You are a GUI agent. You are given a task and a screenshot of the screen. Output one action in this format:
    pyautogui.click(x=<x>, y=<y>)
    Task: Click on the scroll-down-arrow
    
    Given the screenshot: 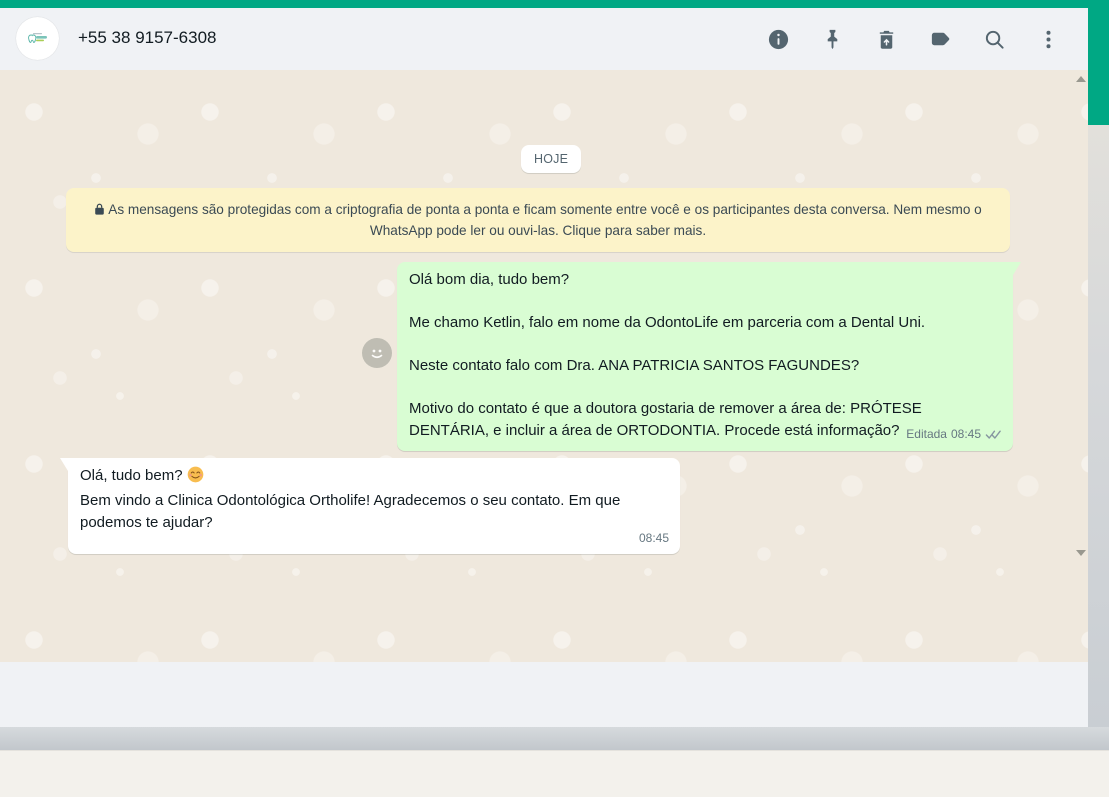 What is the action you would take?
    pyautogui.click(x=1081, y=553)
    